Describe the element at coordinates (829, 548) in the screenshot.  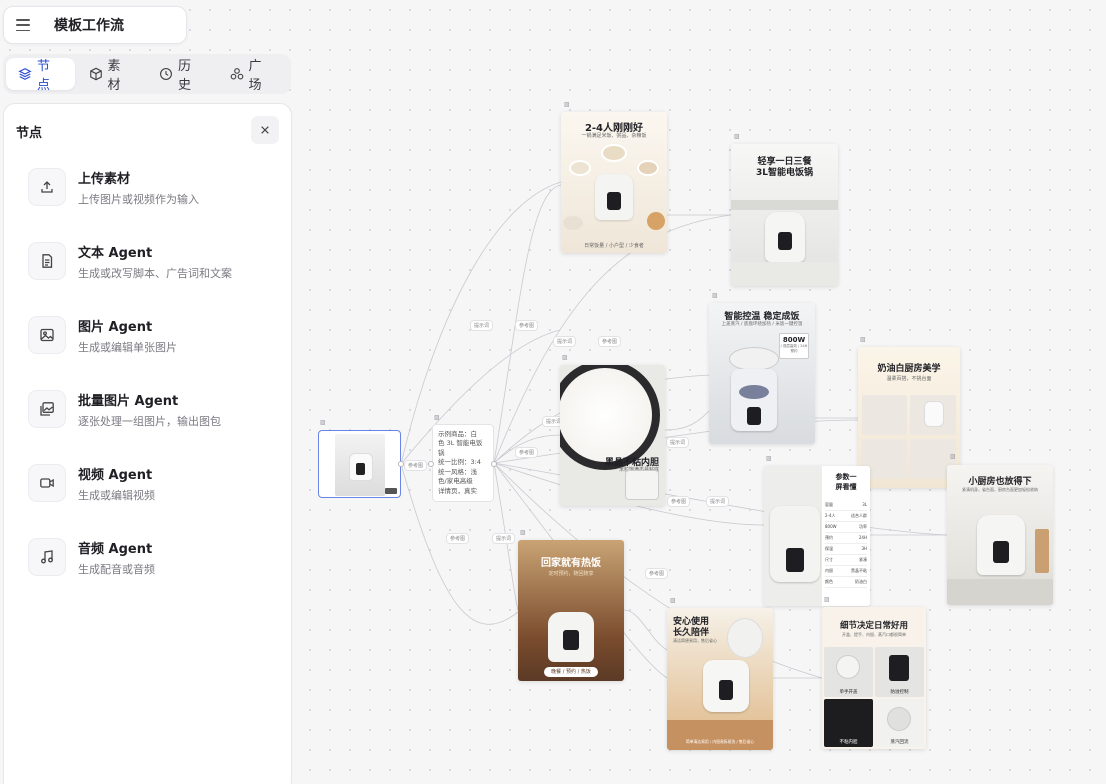
I see `spec-key: 保温` at that location.